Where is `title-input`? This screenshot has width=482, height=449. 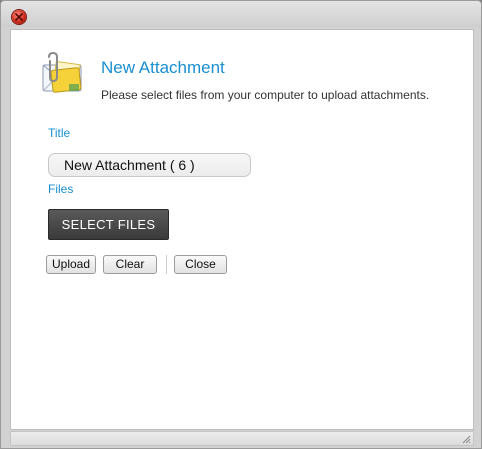 title-input is located at coordinates (149, 165).